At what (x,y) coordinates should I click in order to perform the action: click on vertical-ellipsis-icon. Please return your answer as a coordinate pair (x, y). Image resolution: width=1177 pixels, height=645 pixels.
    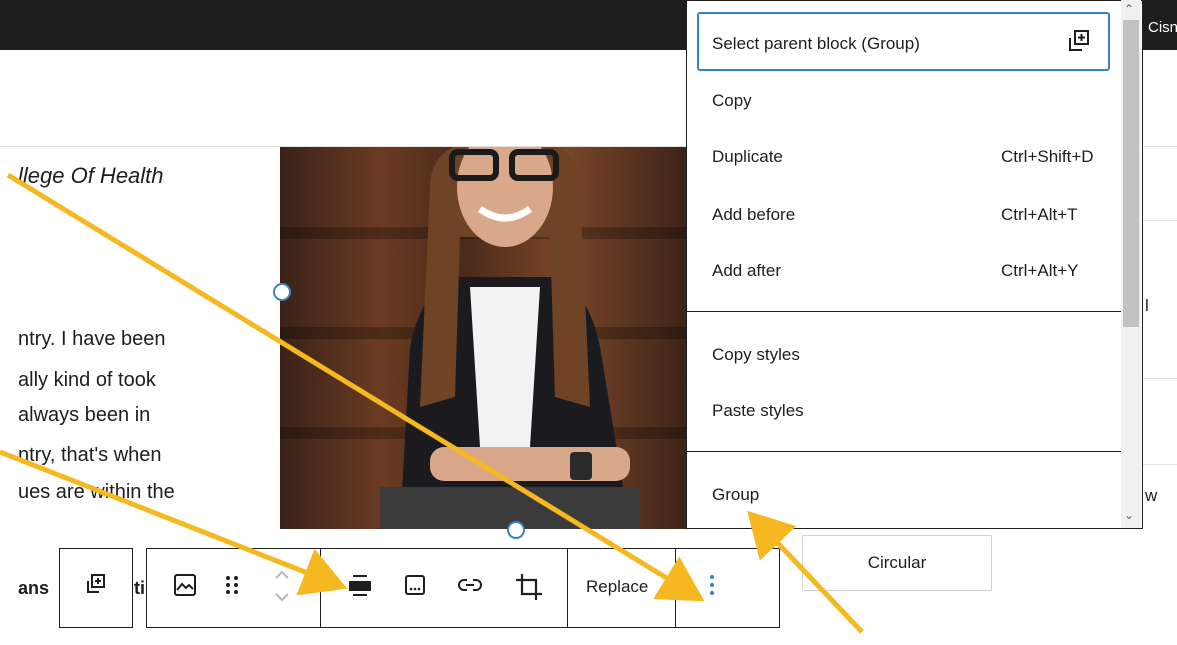
    Looking at the image, I should click on (712, 585).